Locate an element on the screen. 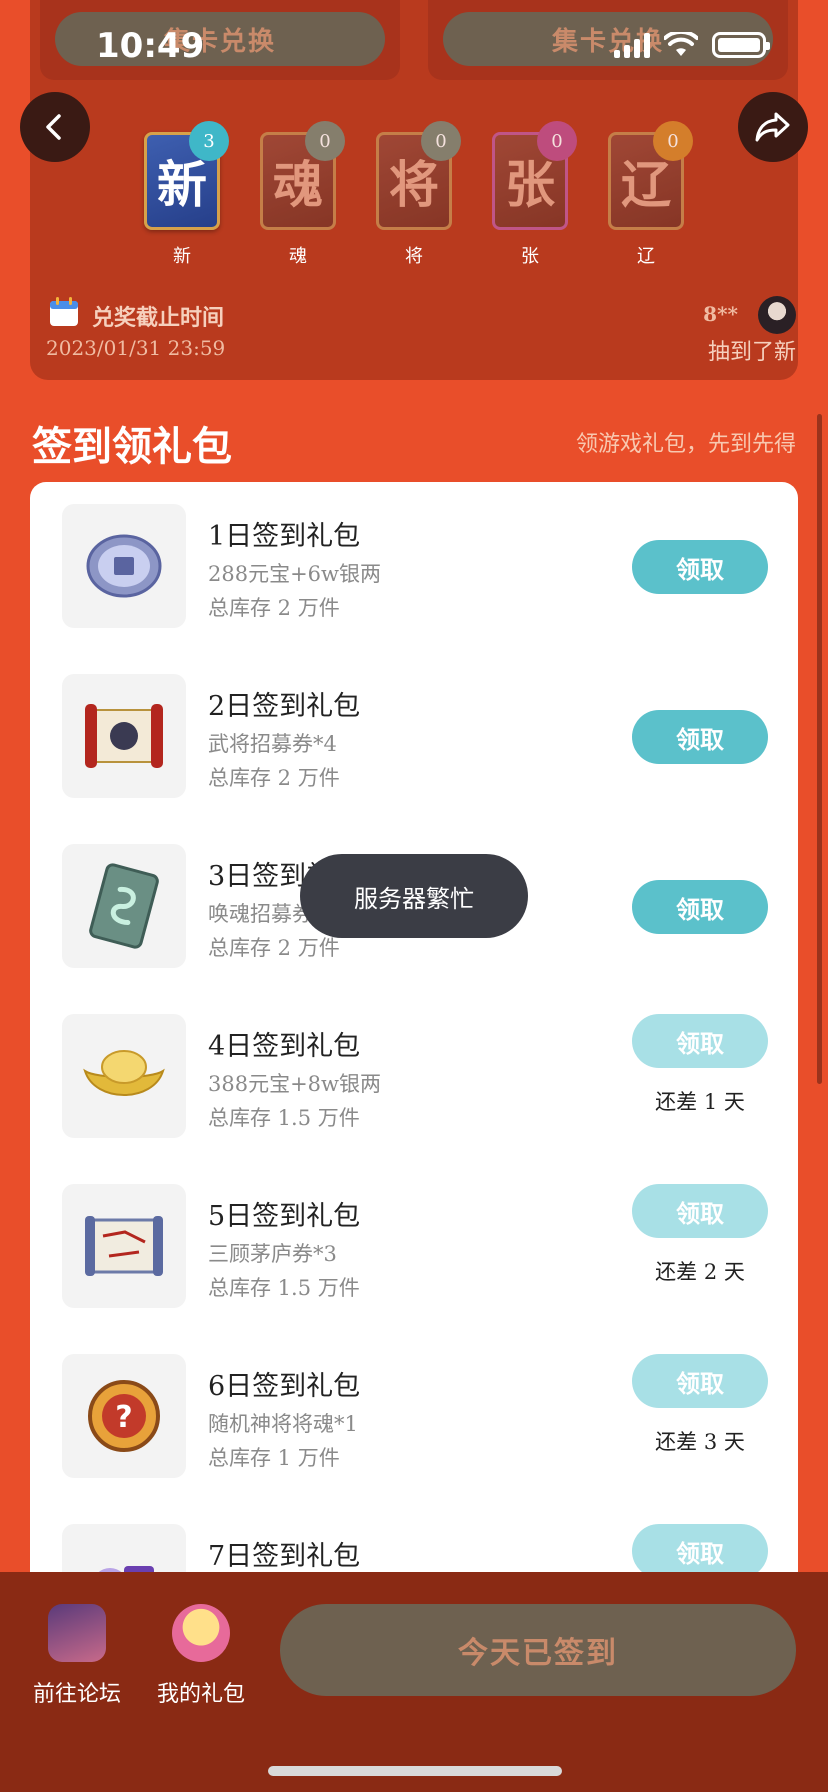 This screenshot has height=1792, width=828. gift-thumb: ? is located at coordinates (124, 1416).